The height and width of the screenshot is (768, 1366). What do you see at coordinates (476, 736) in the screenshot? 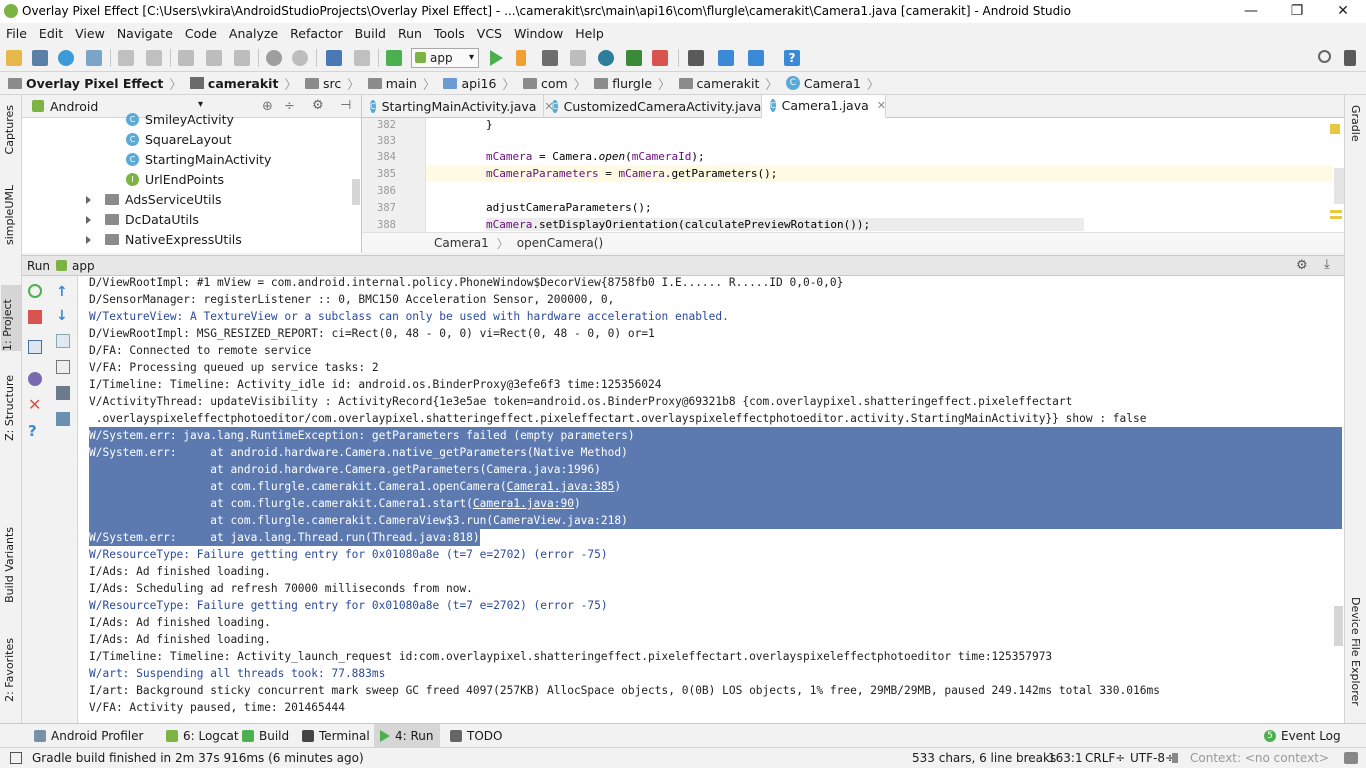
I see `todo-tab: TODO` at bounding box center [476, 736].